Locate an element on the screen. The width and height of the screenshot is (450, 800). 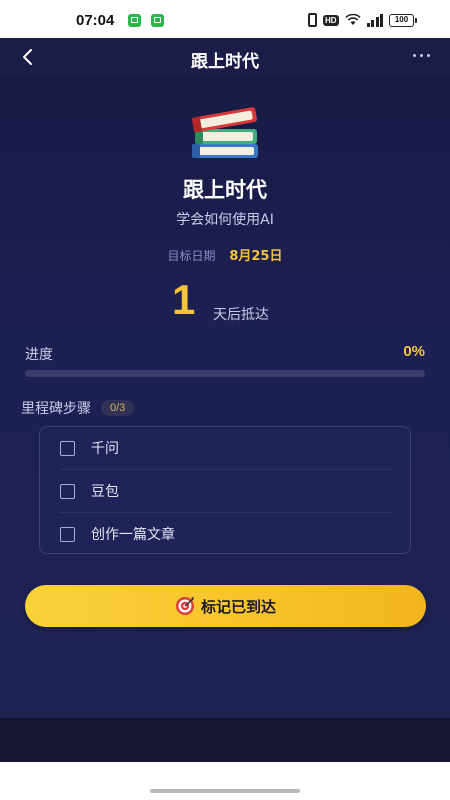
milestone-header: 里程碑步骤 0/3 is located at coordinates (78, 408).